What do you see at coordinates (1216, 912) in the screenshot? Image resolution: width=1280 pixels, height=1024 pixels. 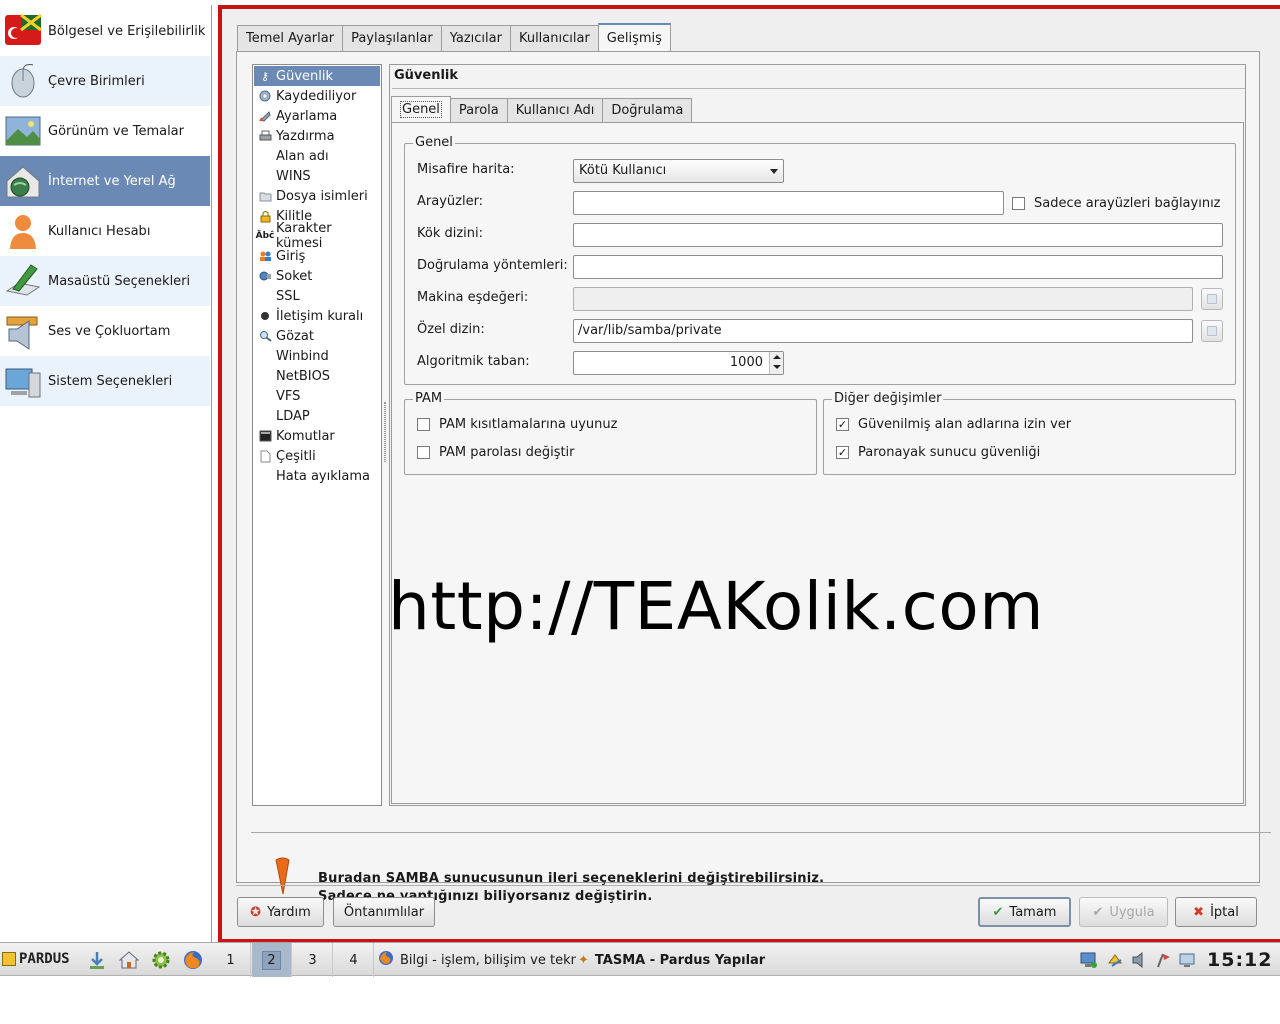 I see `cancel-button: ✖ İptal` at bounding box center [1216, 912].